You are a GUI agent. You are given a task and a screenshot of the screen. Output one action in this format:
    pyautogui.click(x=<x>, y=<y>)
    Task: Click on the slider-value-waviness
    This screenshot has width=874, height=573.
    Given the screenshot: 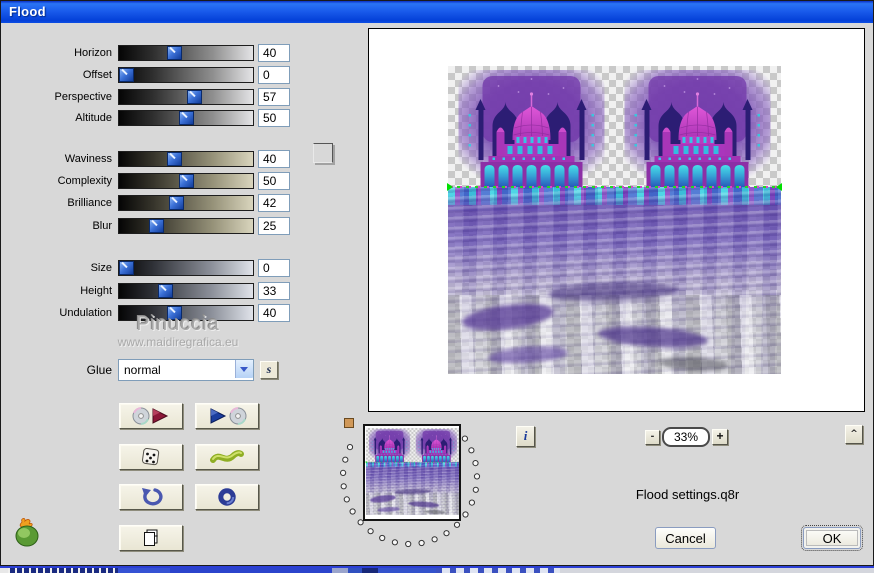 What is the action you would take?
    pyautogui.click(x=274, y=159)
    